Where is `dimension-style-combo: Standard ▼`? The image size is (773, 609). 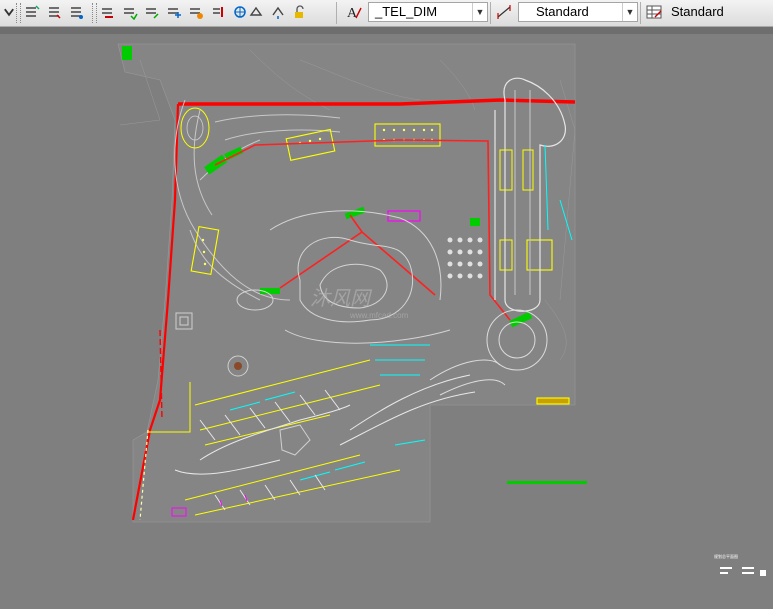
dimension-style-combo: Standard ▼ is located at coordinates (578, 12).